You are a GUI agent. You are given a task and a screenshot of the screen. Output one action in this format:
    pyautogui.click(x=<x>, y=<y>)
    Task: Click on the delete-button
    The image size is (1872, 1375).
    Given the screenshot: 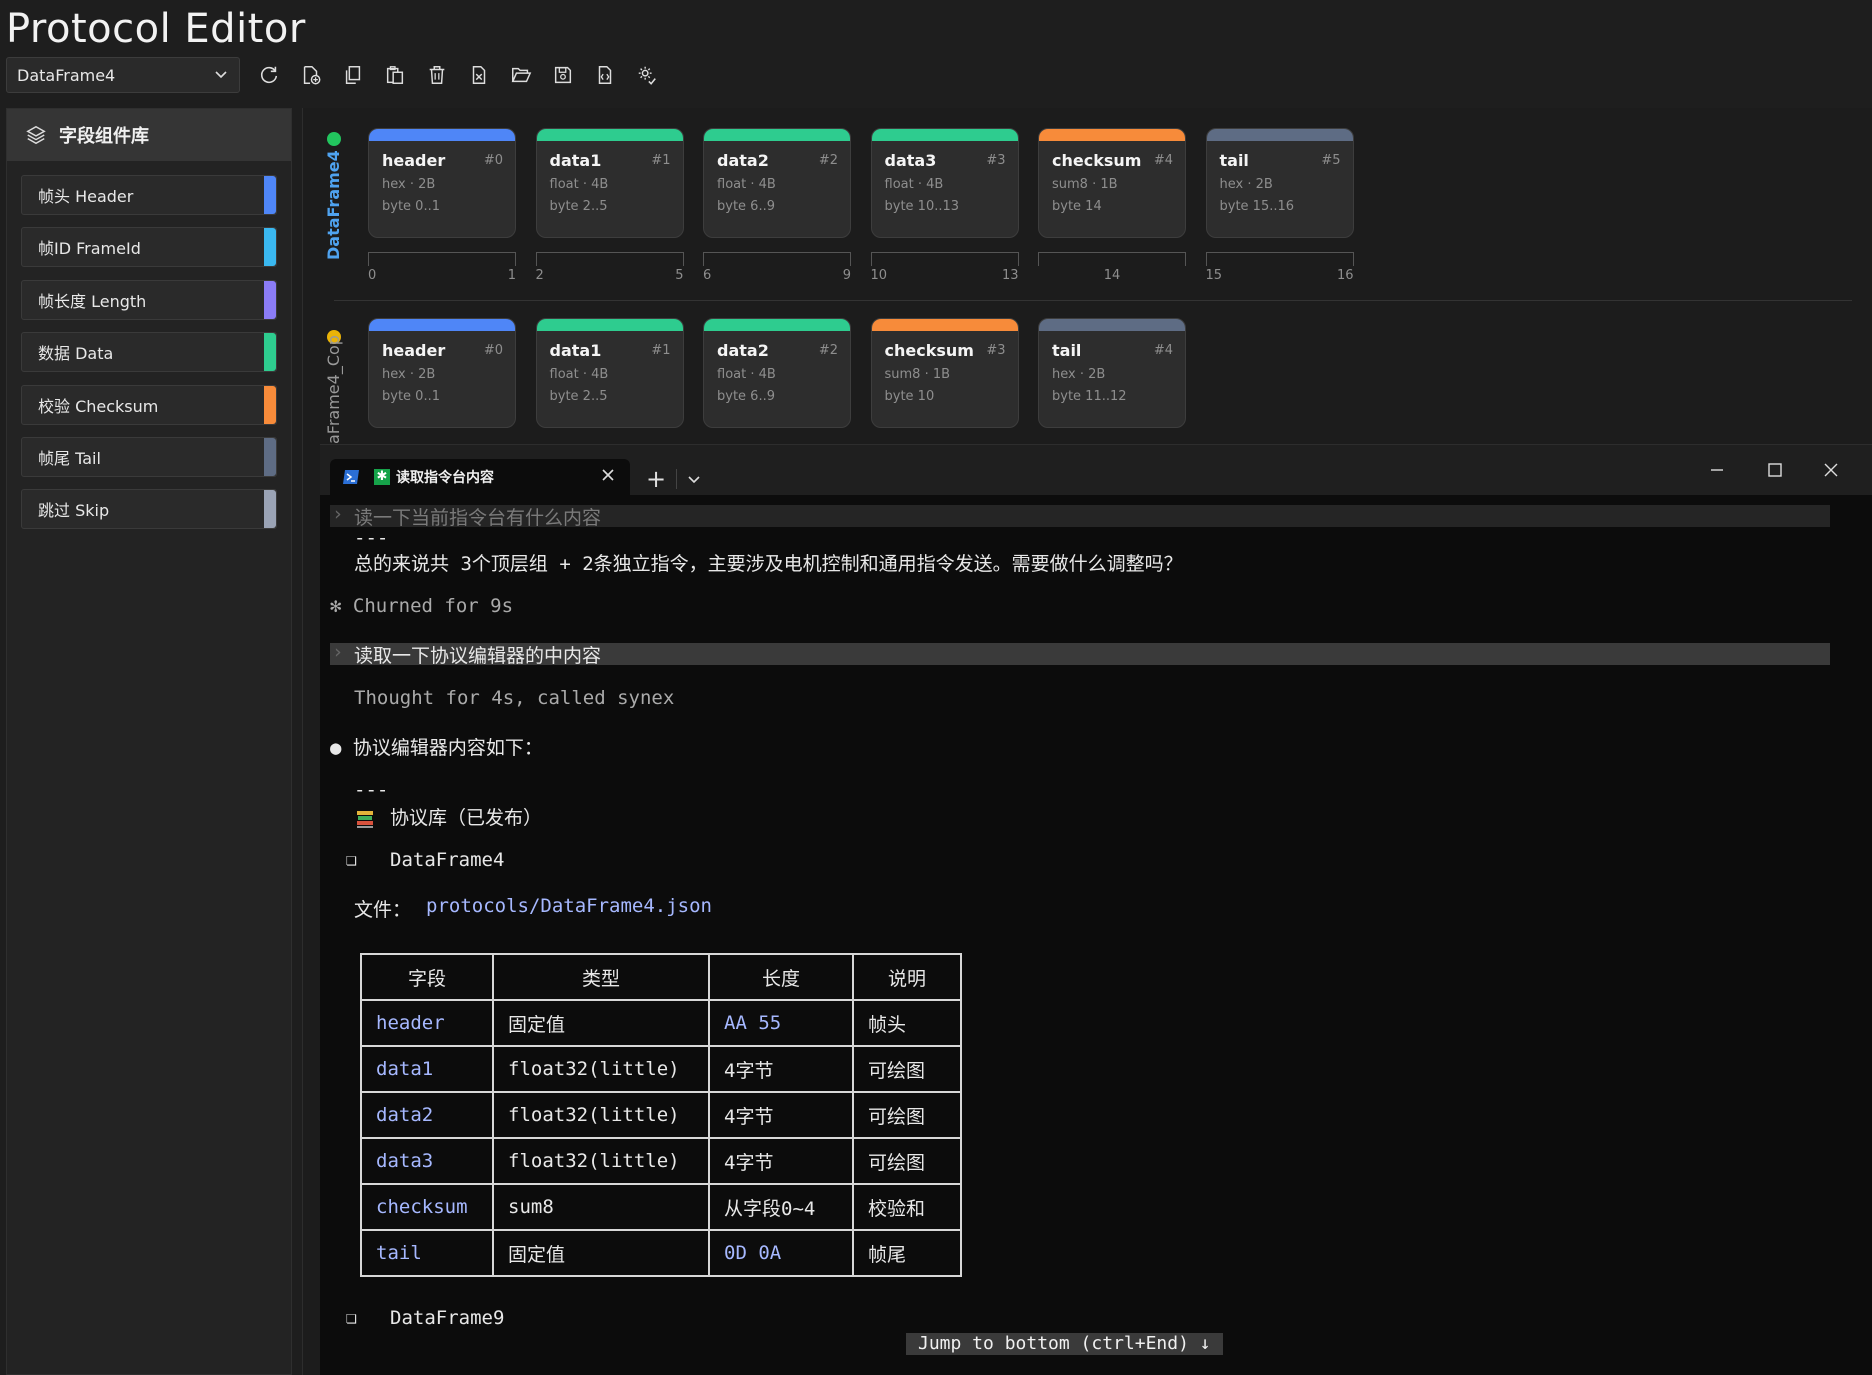 What is the action you would take?
    pyautogui.click(x=437, y=75)
    